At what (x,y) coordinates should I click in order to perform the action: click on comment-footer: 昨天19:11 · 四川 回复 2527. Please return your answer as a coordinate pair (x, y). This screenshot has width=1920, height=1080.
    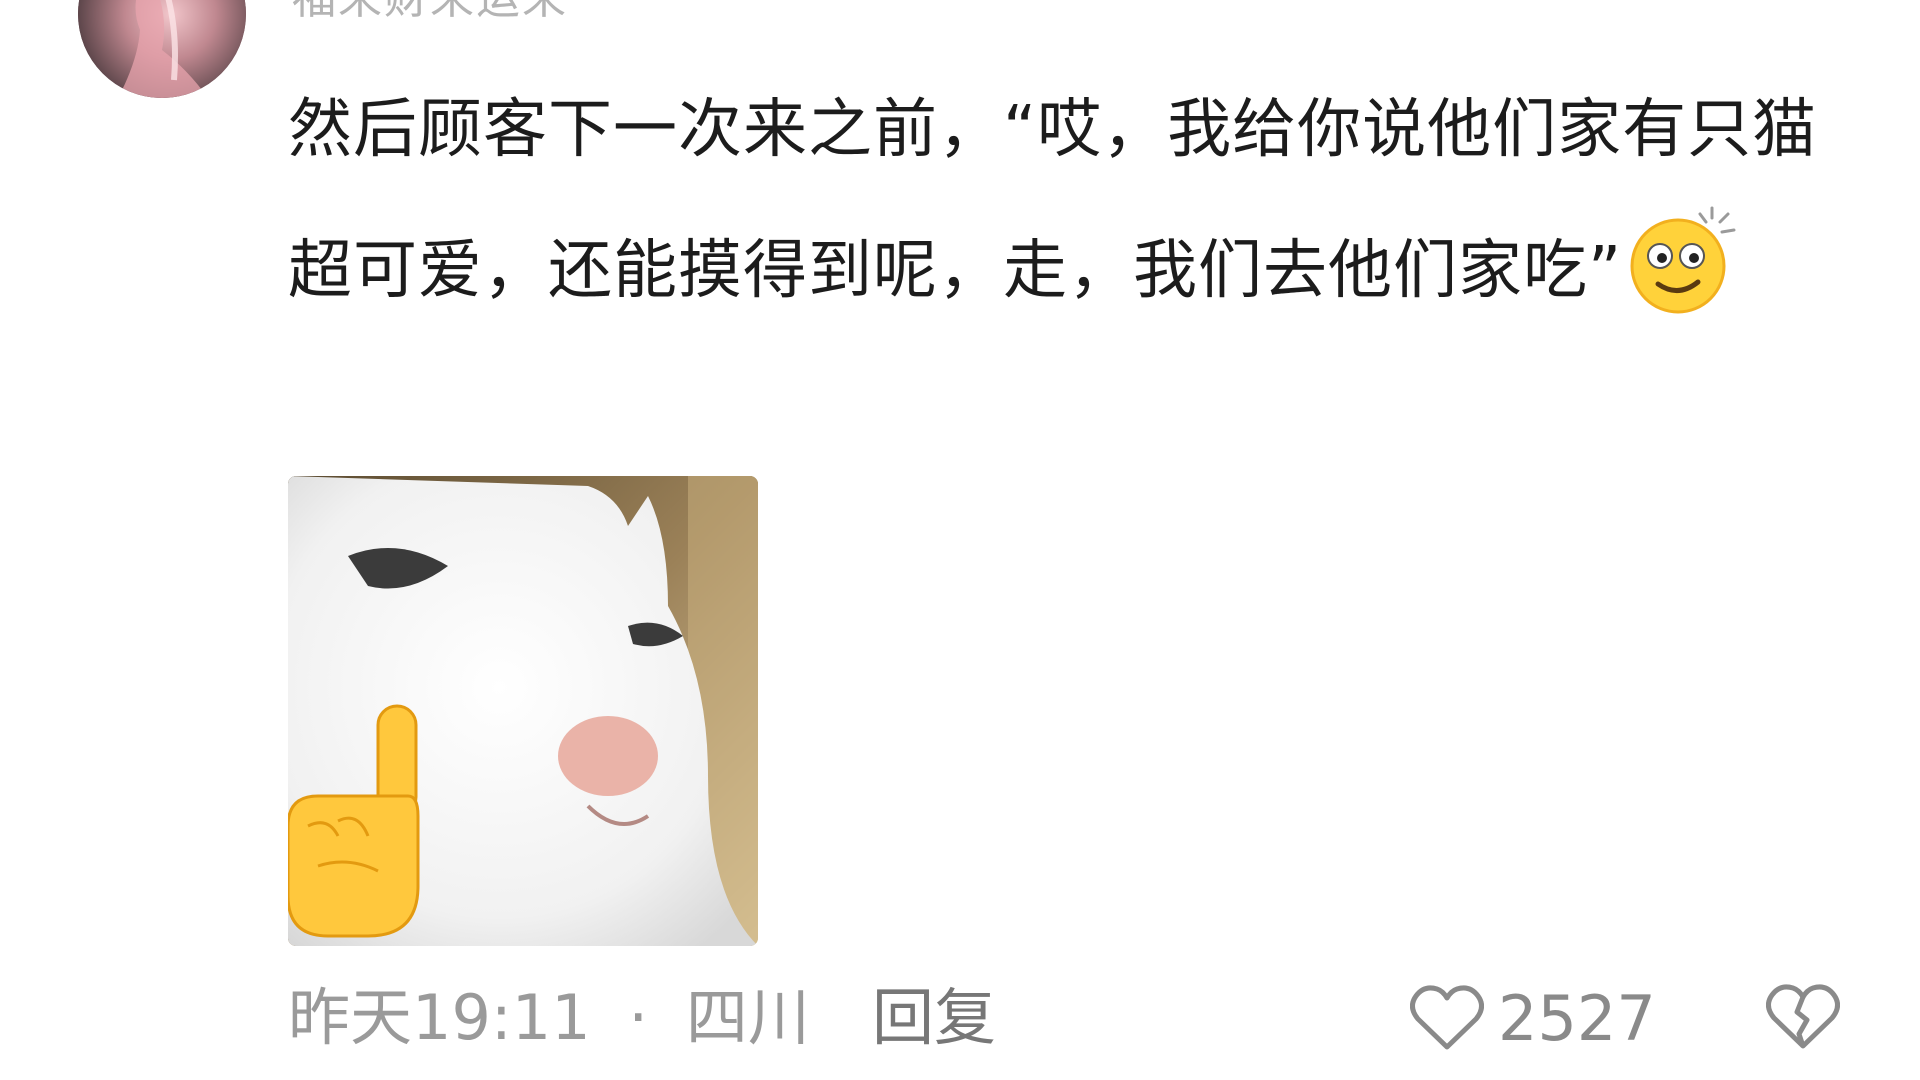
    Looking at the image, I should click on (1068, 1018).